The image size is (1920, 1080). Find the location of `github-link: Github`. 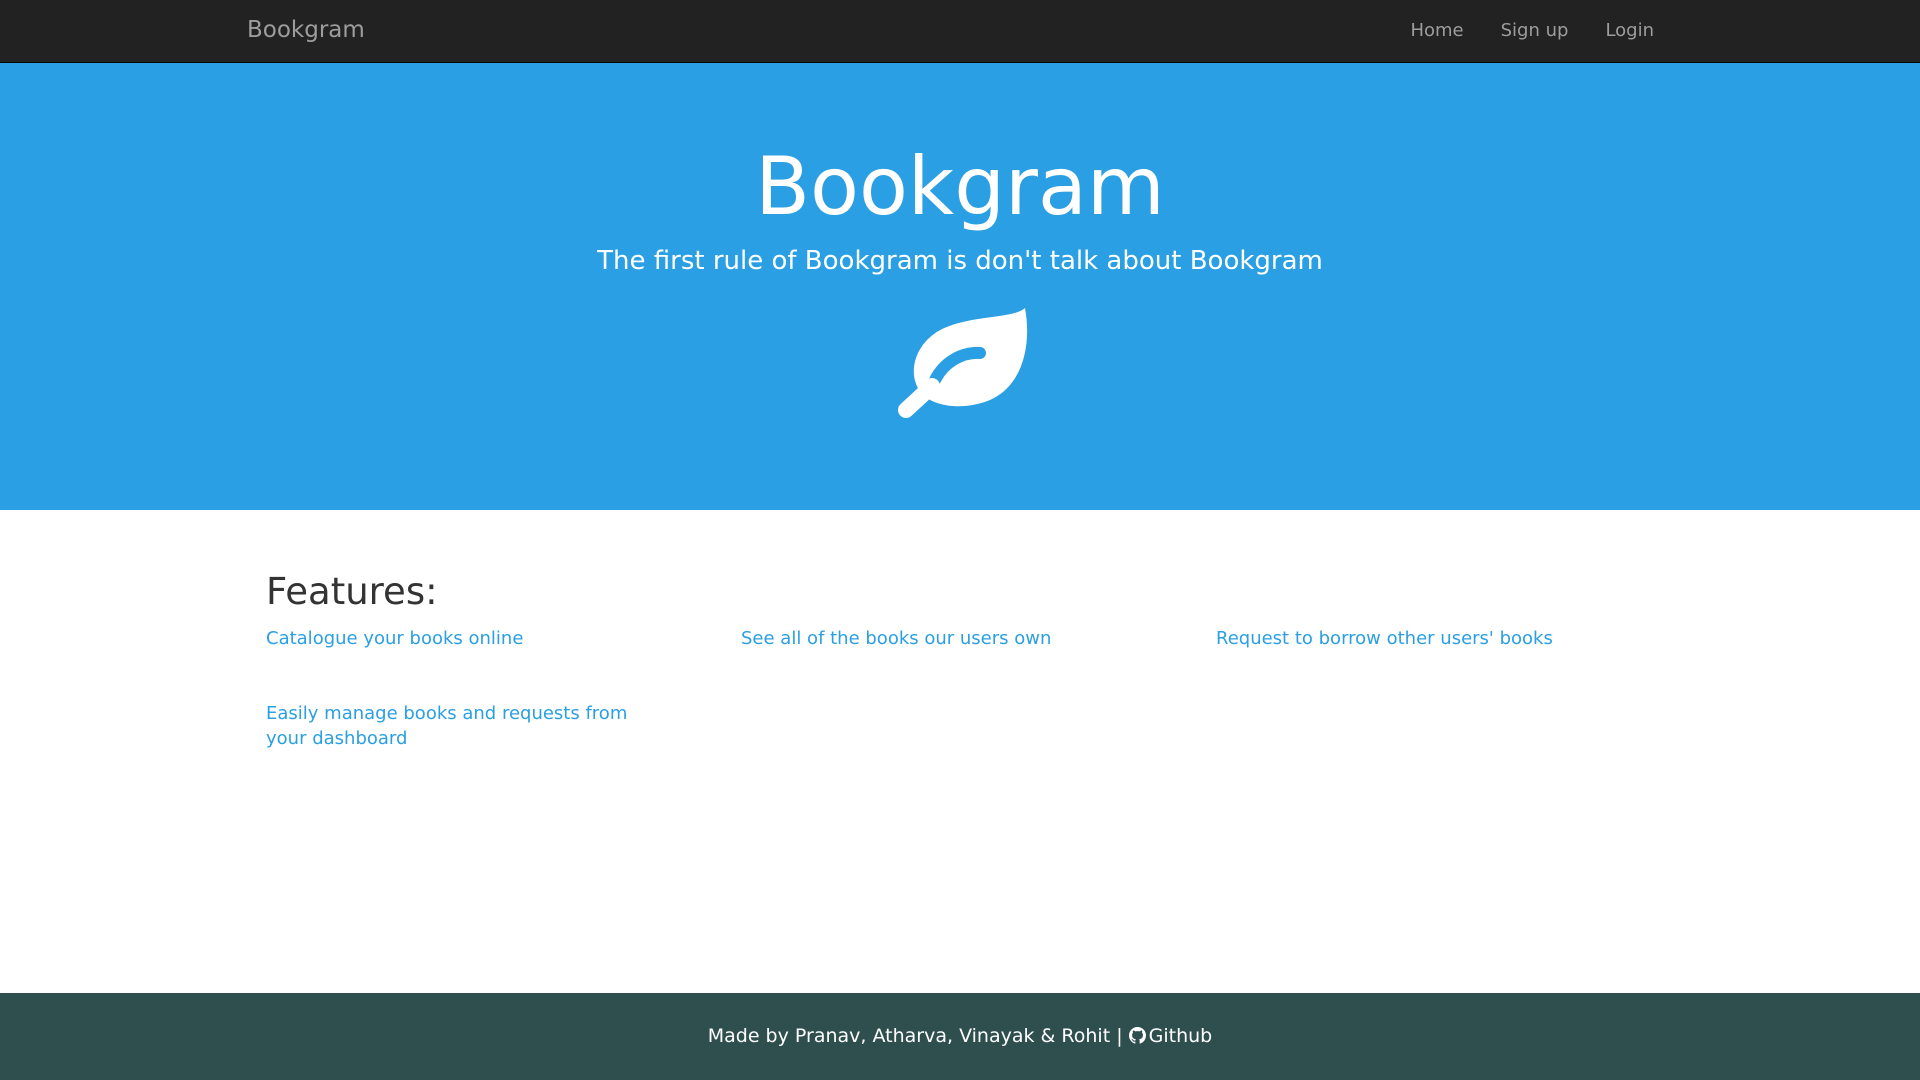

github-link: Github is located at coordinates (1170, 1036).